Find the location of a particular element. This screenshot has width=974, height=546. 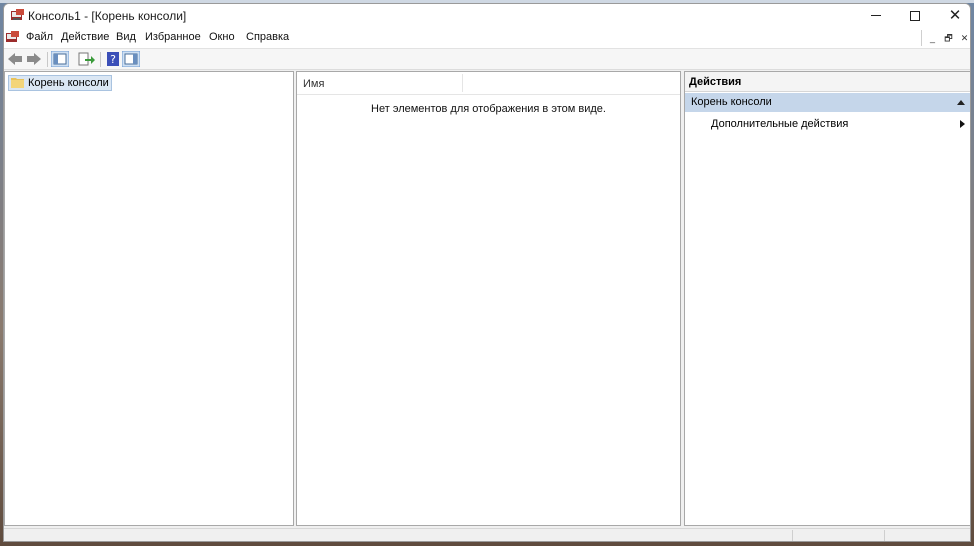

help-icon: ? is located at coordinates (113, 59).